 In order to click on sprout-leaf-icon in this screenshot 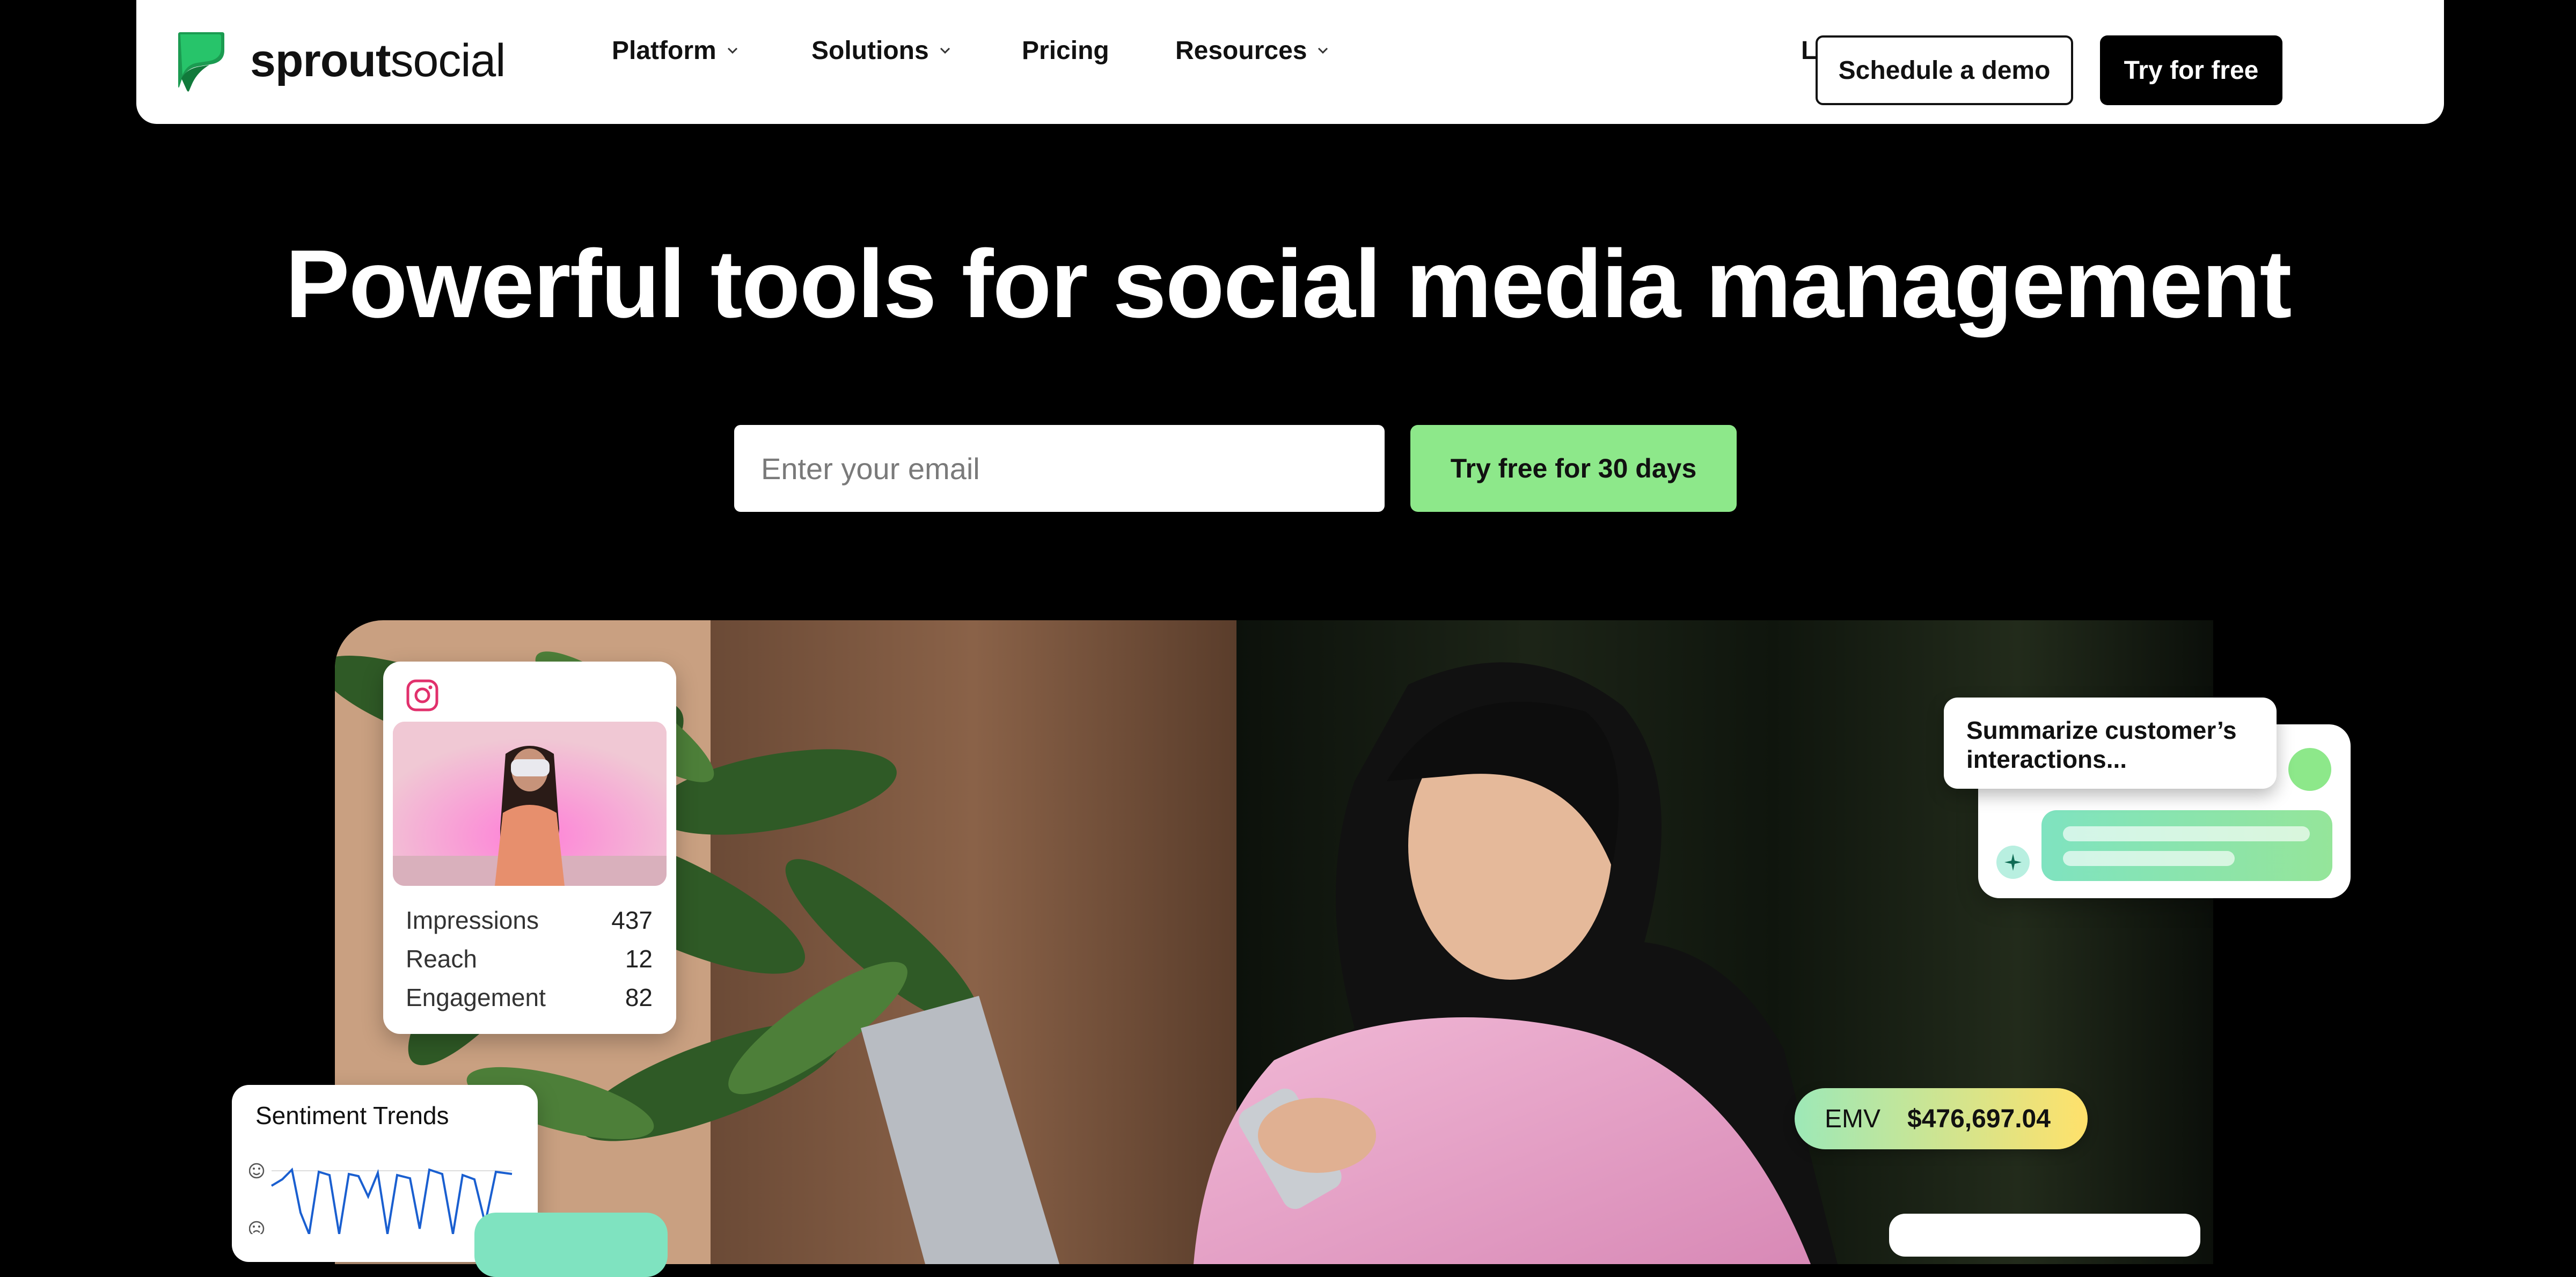, I will do `click(201, 62)`.